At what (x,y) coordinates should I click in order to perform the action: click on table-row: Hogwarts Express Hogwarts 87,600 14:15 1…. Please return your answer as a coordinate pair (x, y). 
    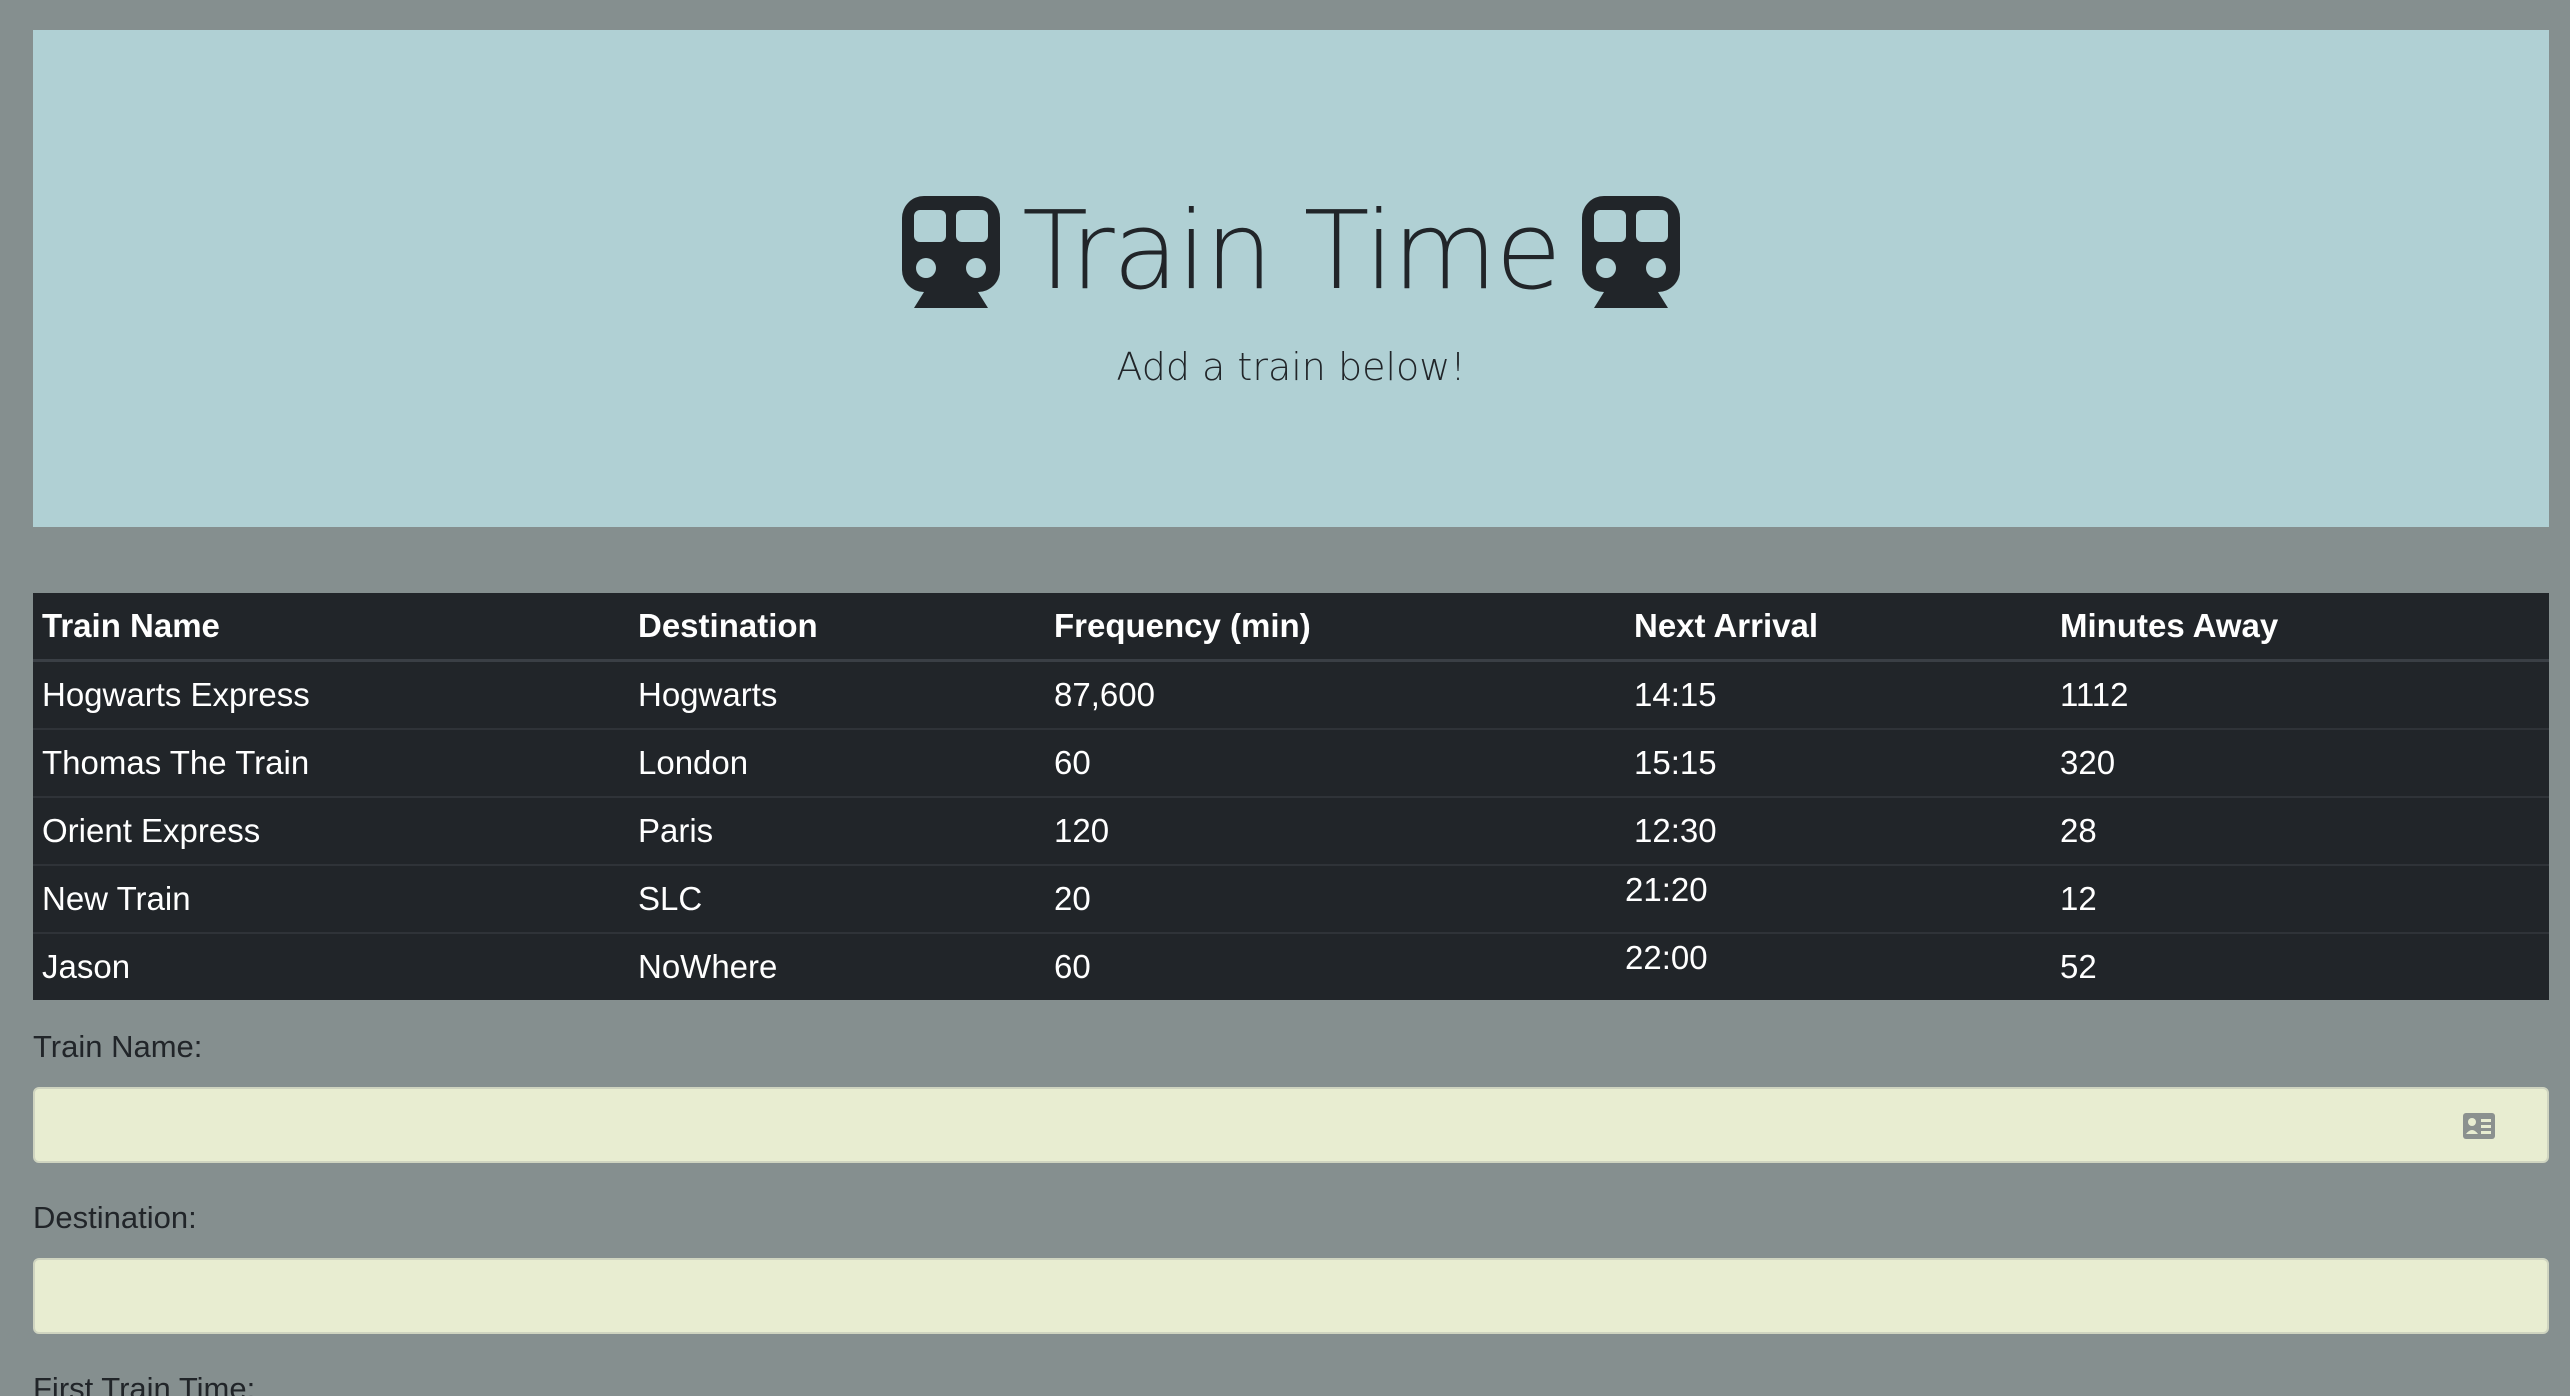
    Looking at the image, I should click on (1291, 695).